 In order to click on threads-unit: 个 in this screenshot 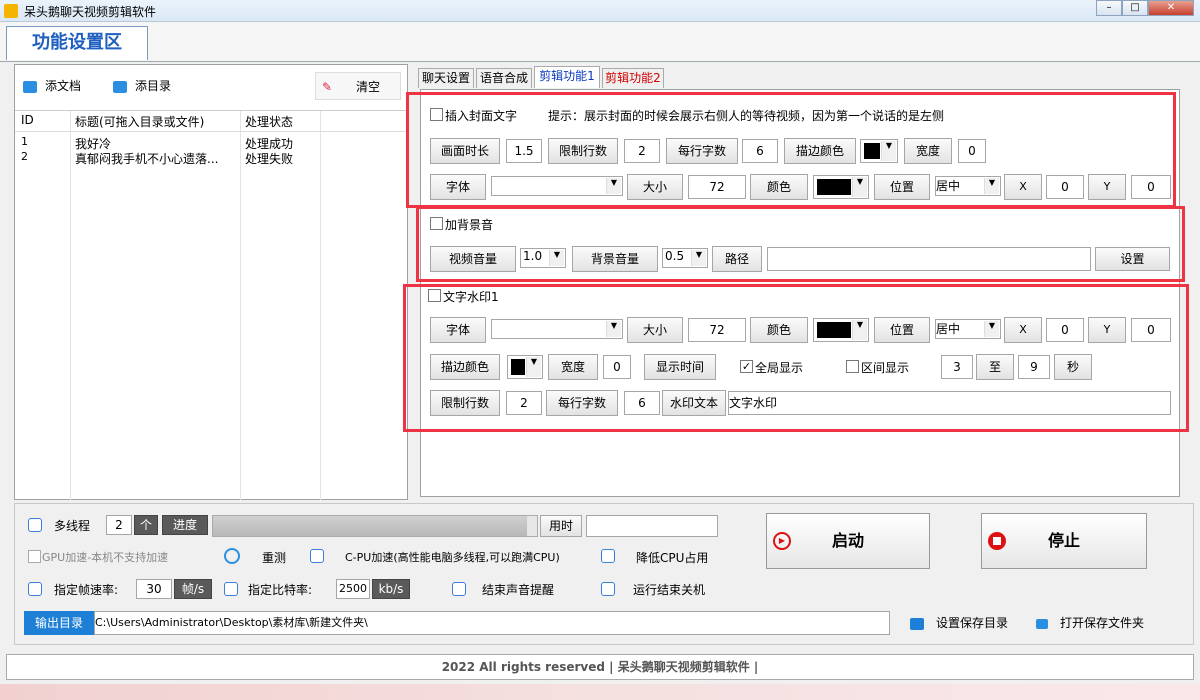, I will do `click(146, 525)`.